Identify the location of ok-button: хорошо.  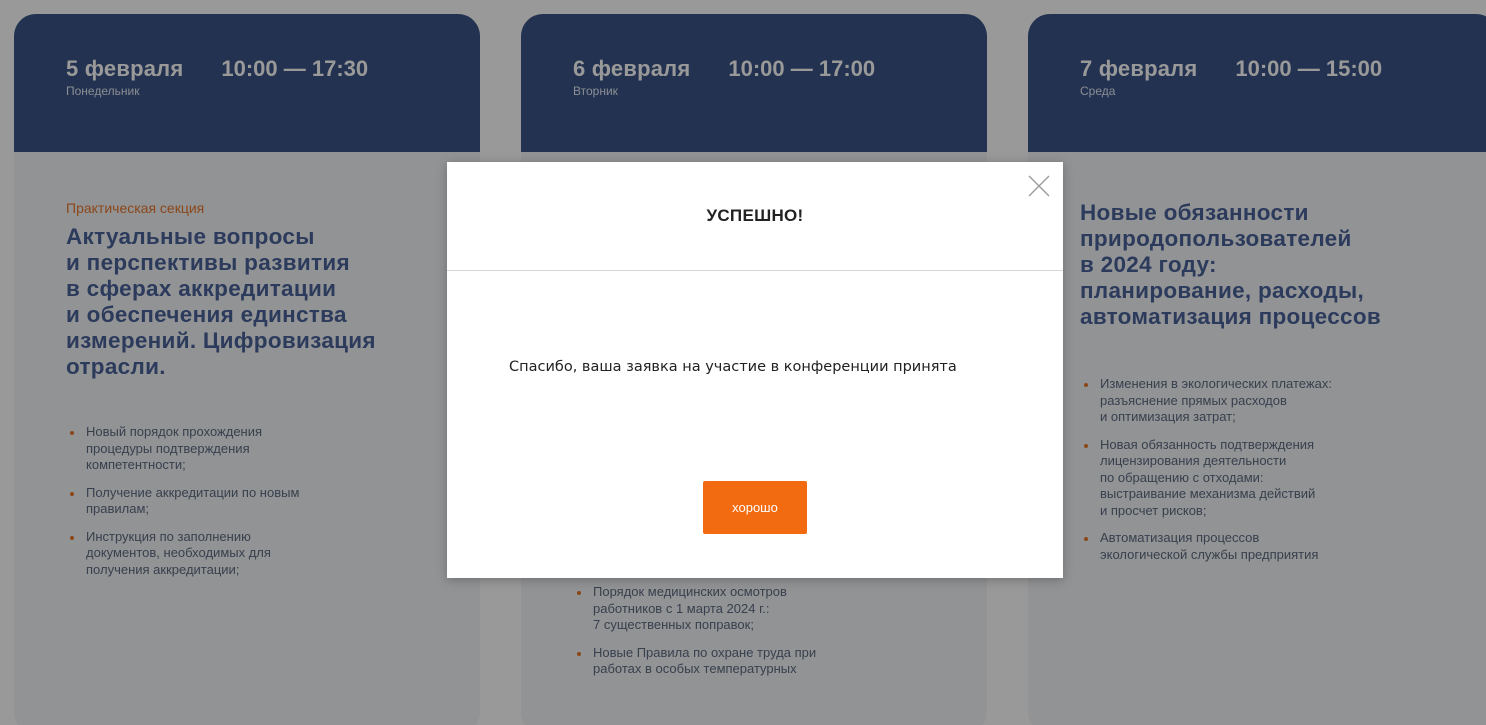
(755, 507).